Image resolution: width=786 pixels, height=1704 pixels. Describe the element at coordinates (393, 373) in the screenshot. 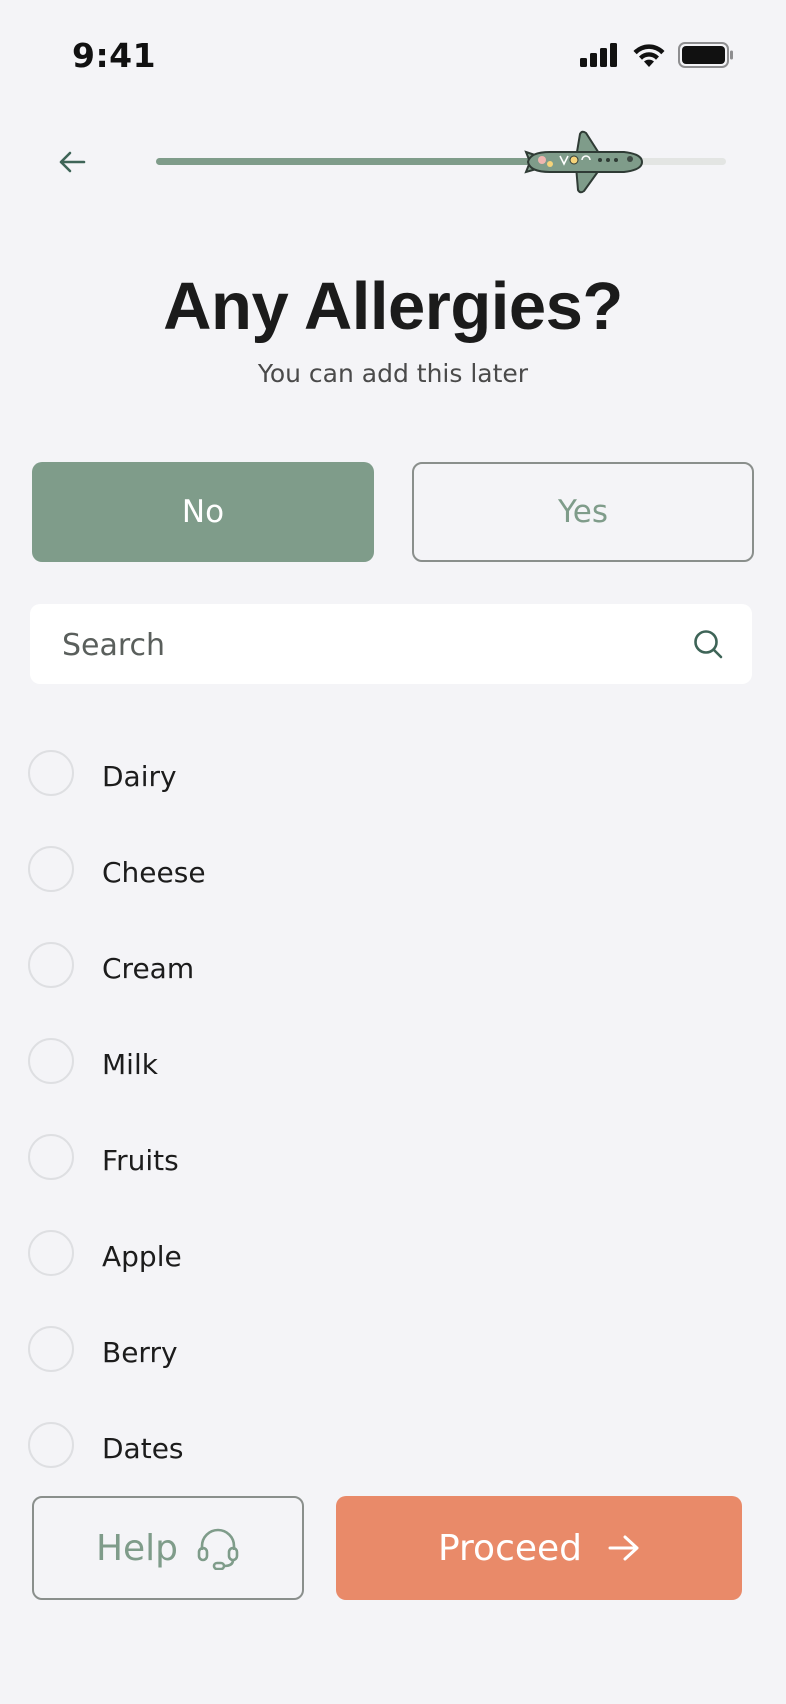

I see `page-subtitle: You can add this later` at that location.